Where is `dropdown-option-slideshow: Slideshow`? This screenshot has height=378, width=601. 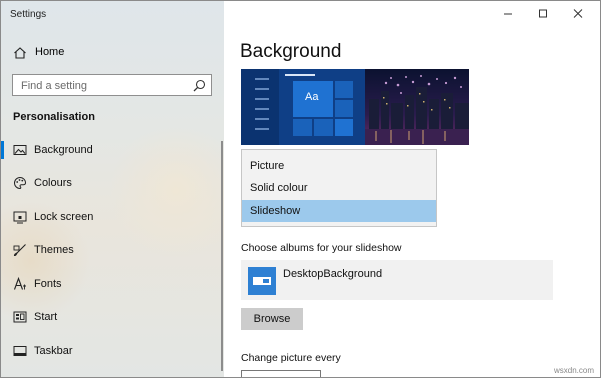
dropdown-option-slideshow: Slideshow is located at coordinates (339, 211).